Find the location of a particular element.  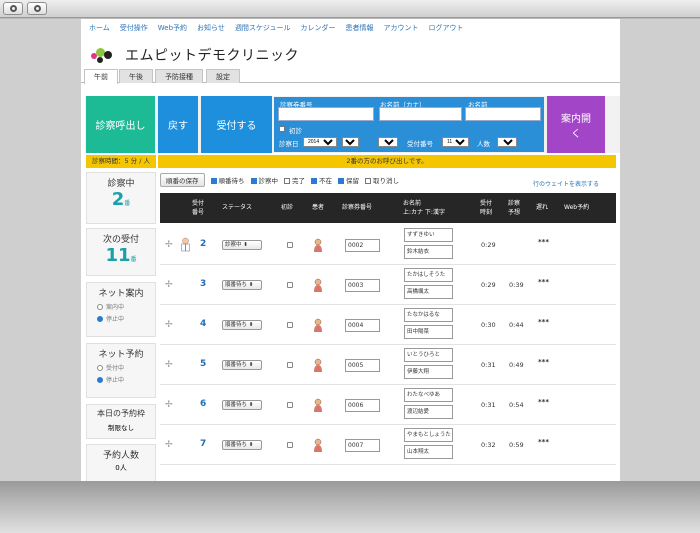

filter-hold: 保留 is located at coordinates (348, 180).